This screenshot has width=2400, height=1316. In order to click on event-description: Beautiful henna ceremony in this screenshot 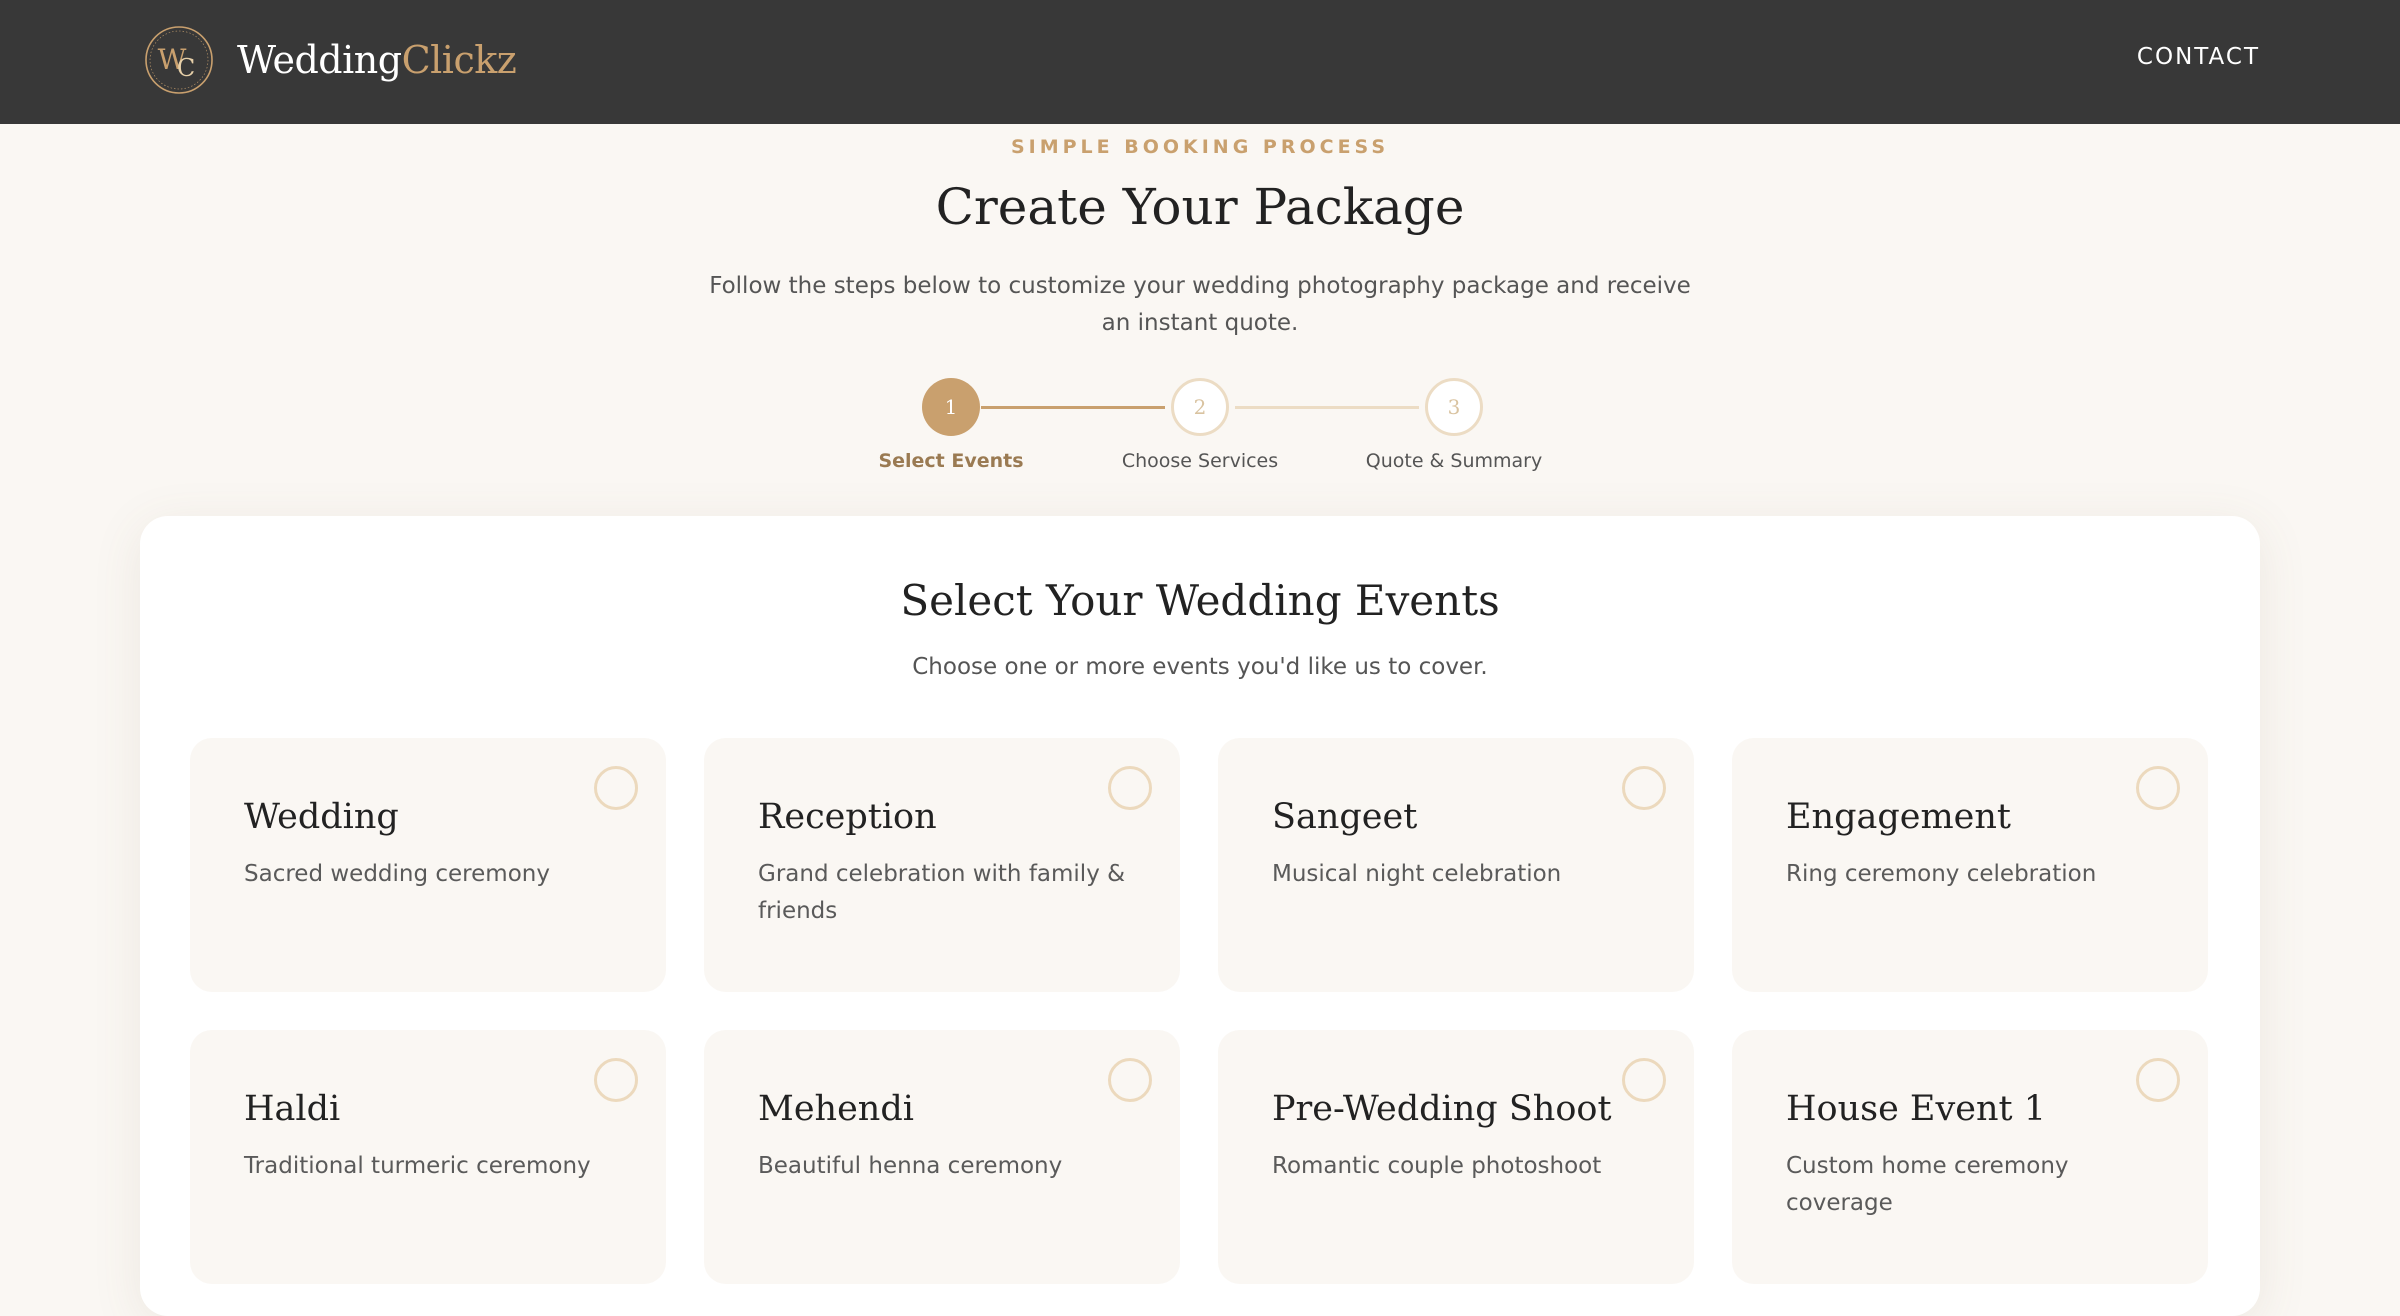, I will do `click(910, 1166)`.